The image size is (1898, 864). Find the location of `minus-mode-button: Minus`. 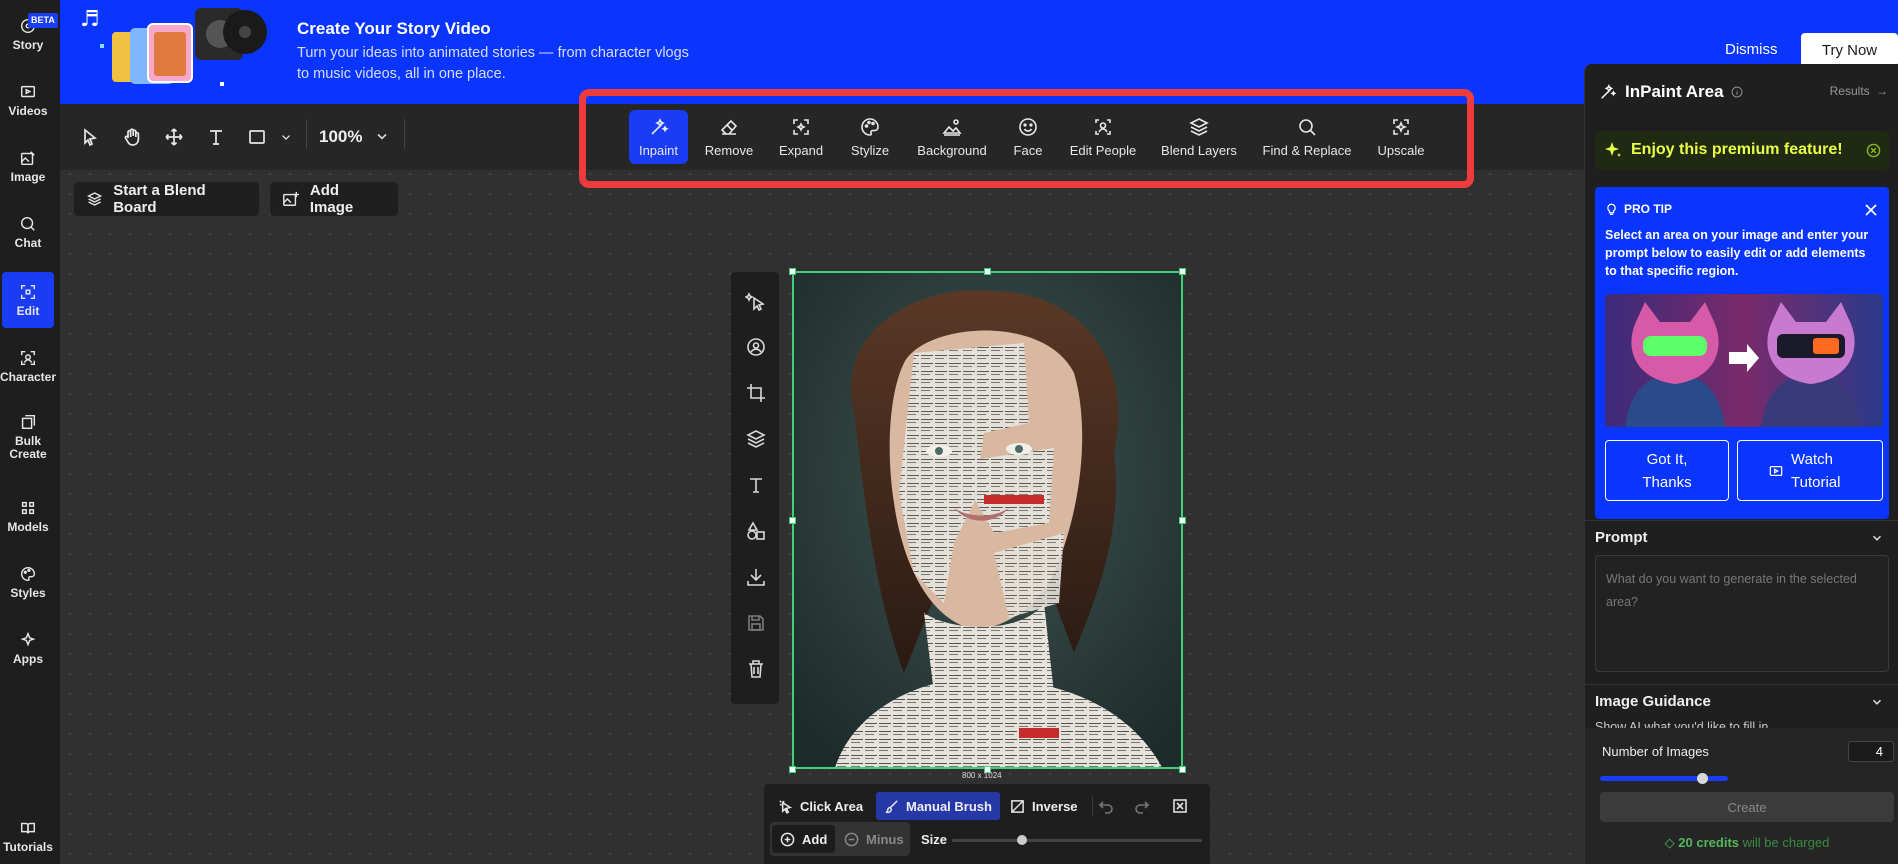

minus-mode-button: Minus is located at coordinates (874, 839).